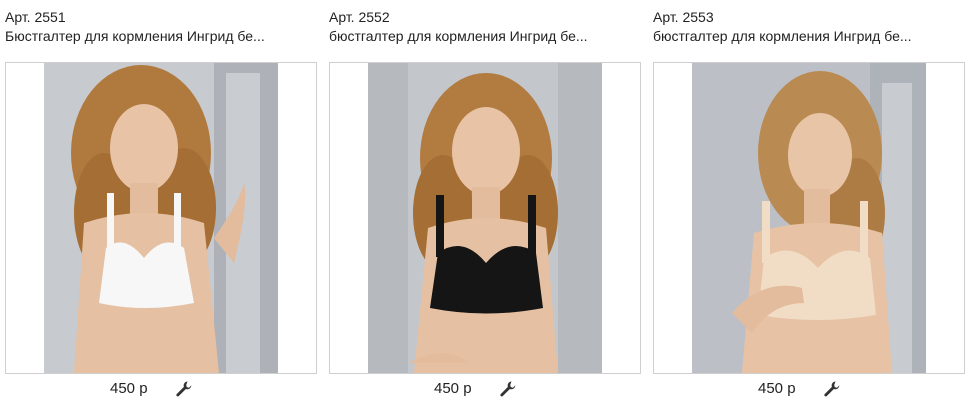  Describe the element at coordinates (359, 17) in the screenshot. I see `product-article: Арт. 2552` at that location.